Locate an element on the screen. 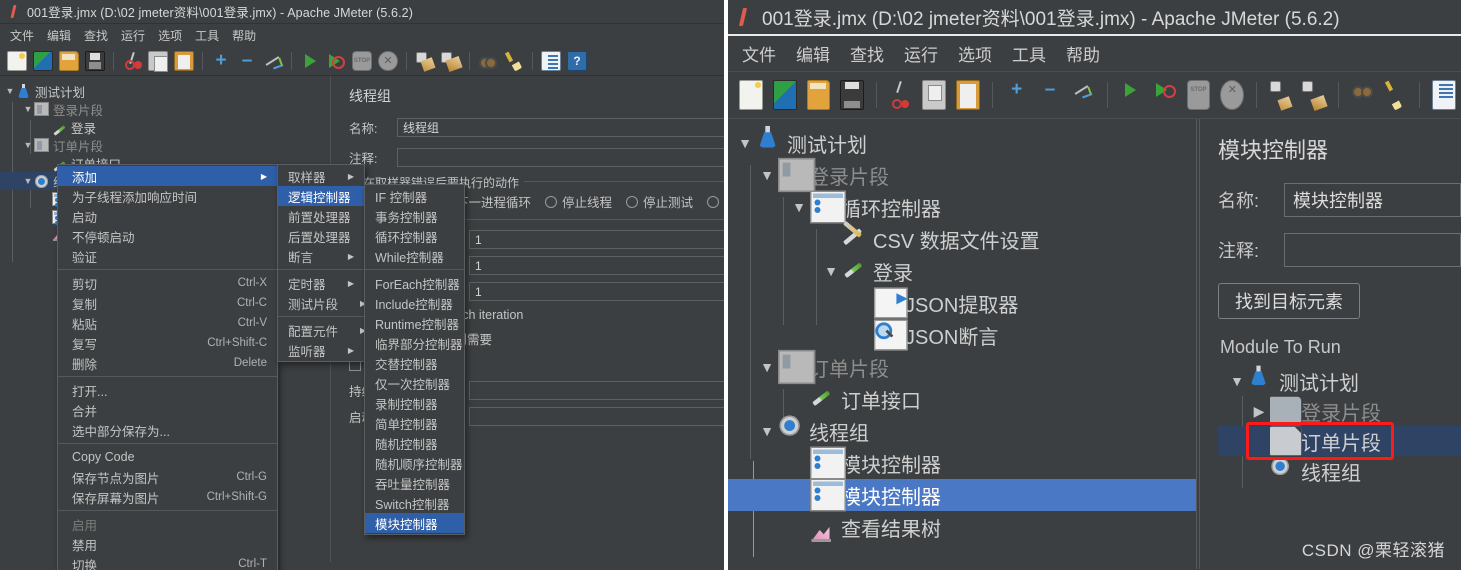 The width and height of the screenshot is (1461, 570). new-icon is located at coordinates (17, 60).